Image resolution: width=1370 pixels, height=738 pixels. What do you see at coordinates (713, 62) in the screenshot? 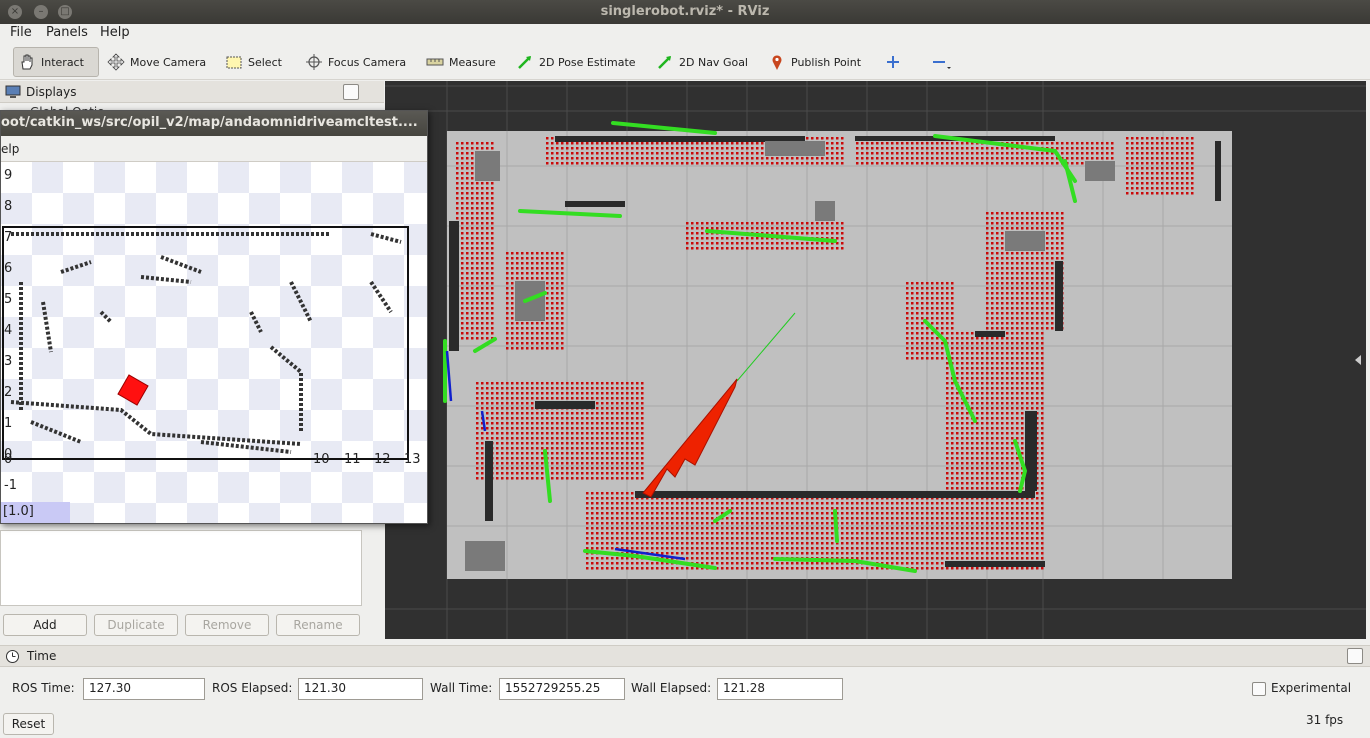
I see `nav-goal-label: 2D Nav Goal` at bounding box center [713, 62].